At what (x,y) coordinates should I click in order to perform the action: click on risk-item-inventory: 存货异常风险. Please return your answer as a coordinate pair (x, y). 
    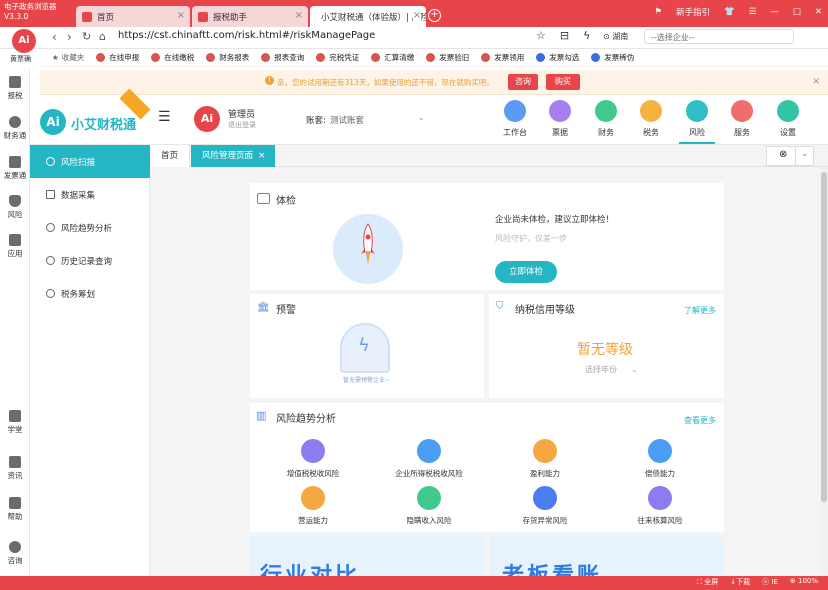
    Looking at the image, I should click on (545, 506).